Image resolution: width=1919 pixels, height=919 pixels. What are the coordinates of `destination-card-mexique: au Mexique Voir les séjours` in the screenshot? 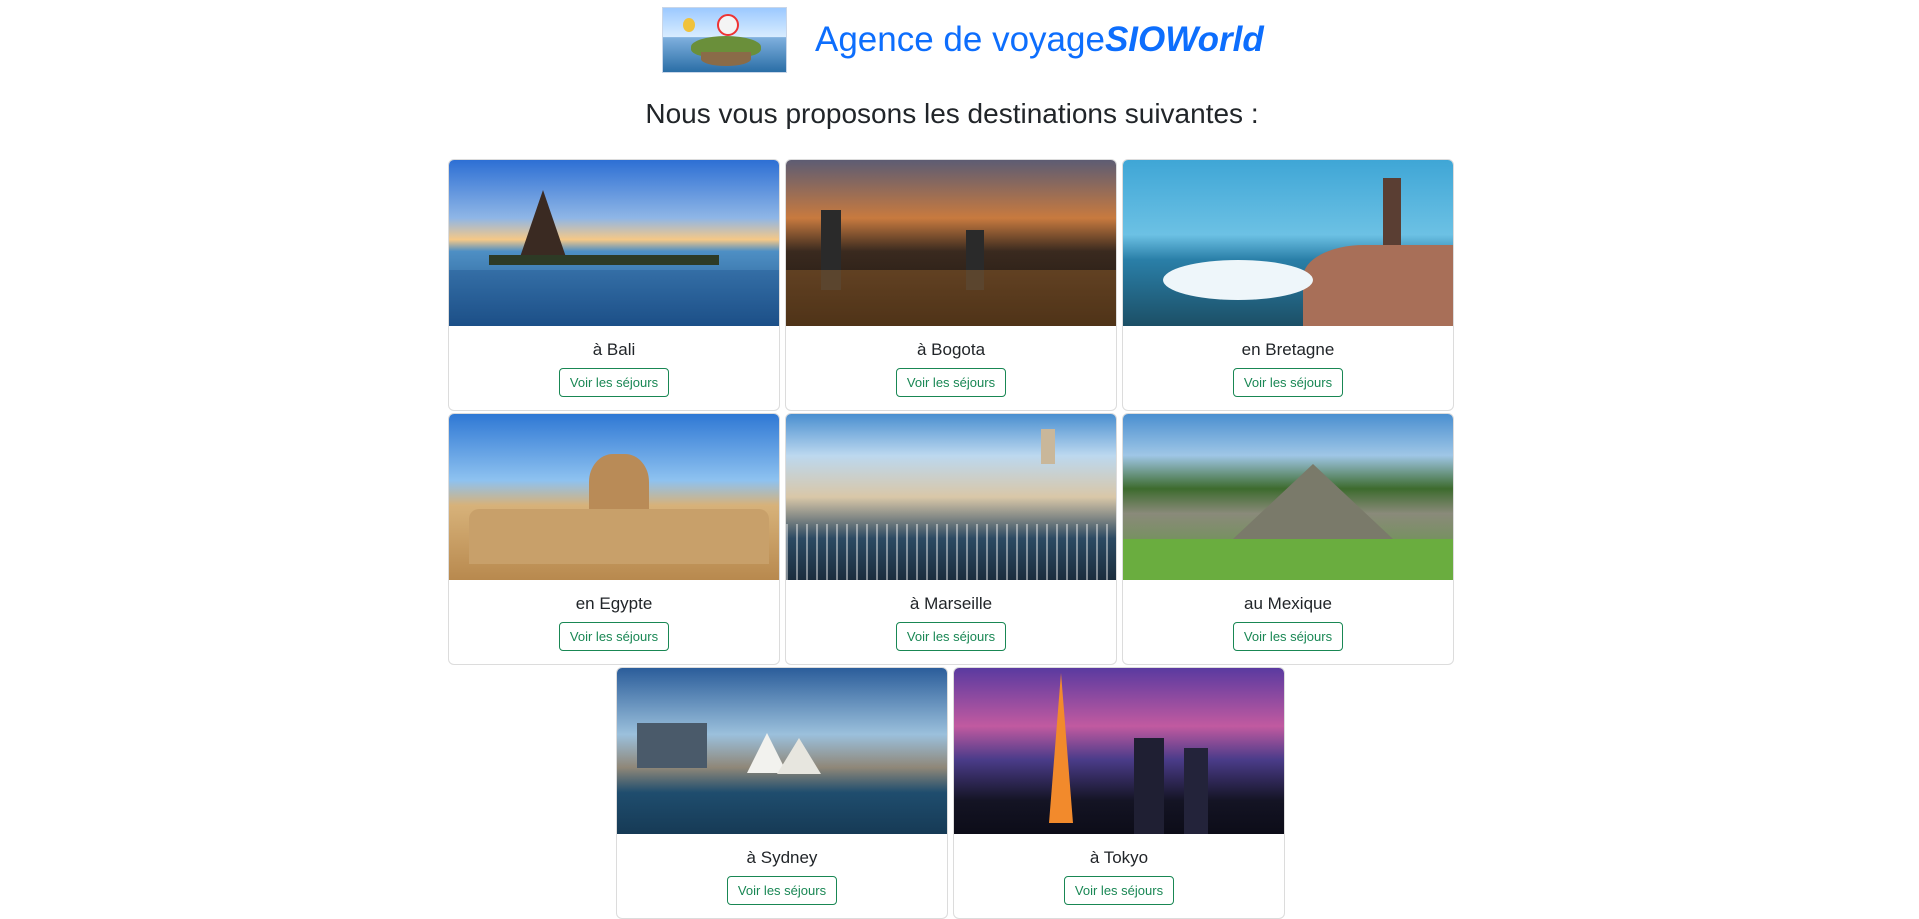 It's located at (1288, 539).